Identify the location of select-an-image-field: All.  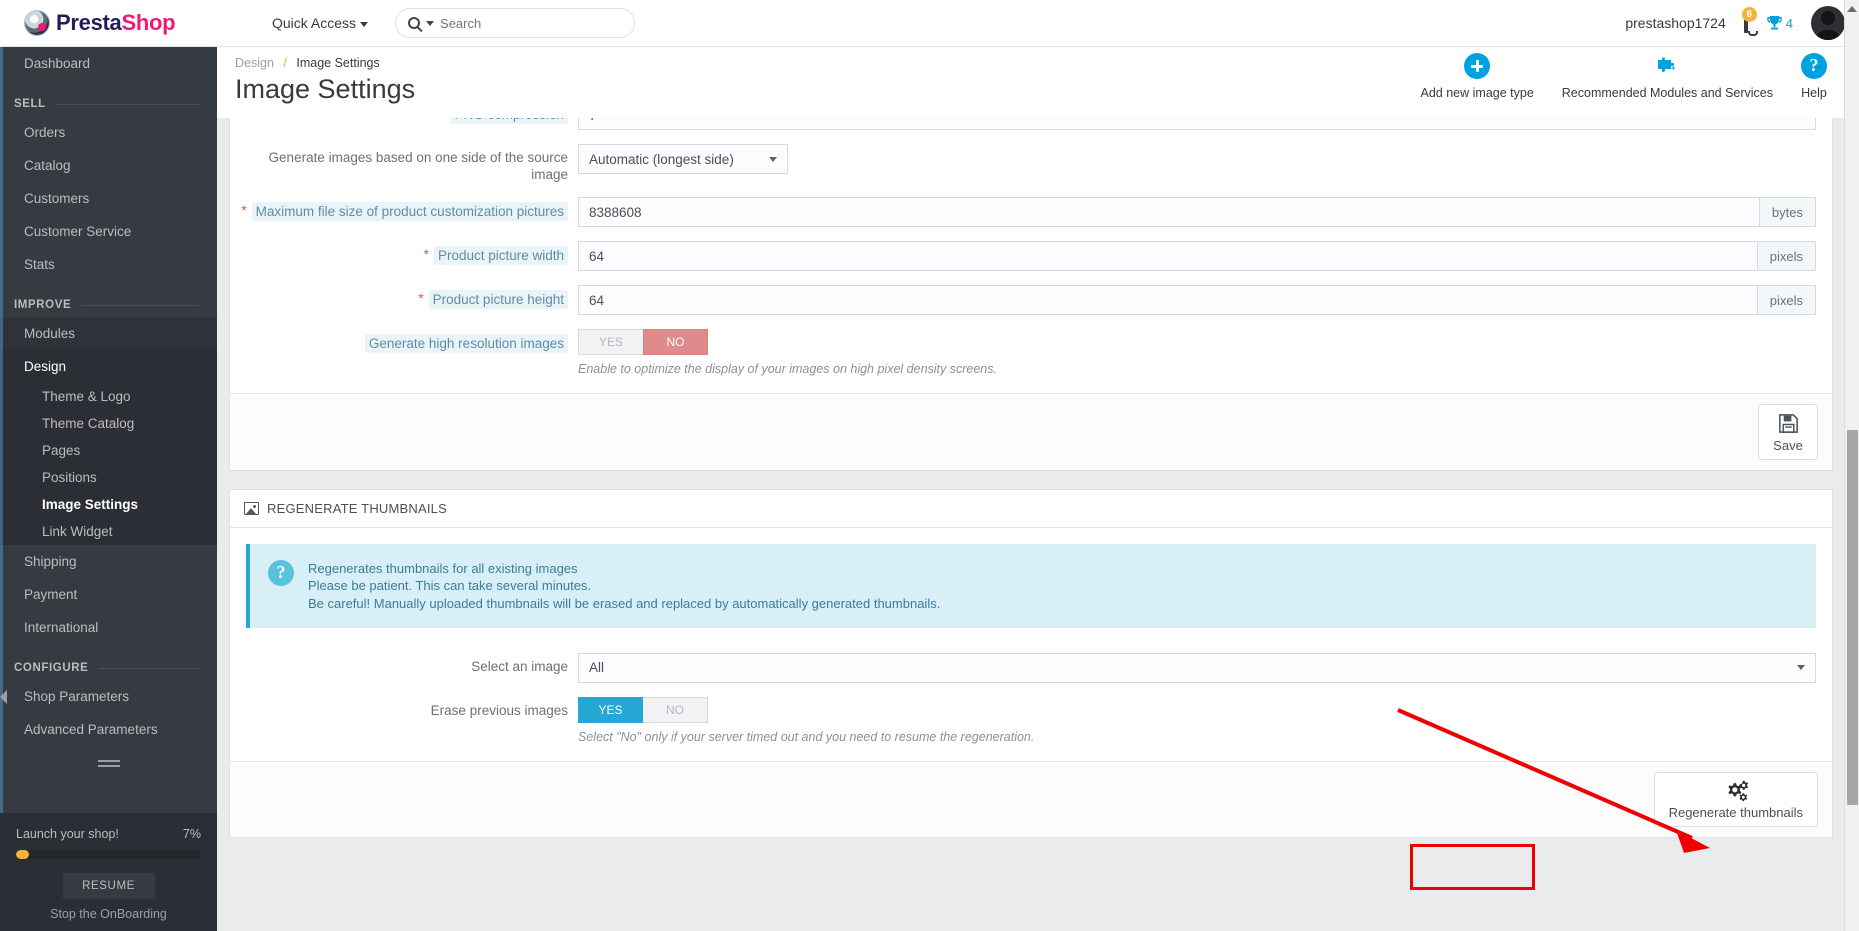
(1205, 667).